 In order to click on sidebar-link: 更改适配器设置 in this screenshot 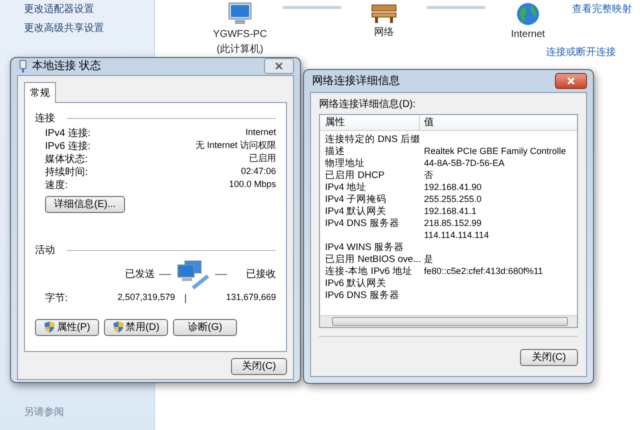, I will do `click(77, 9)`.